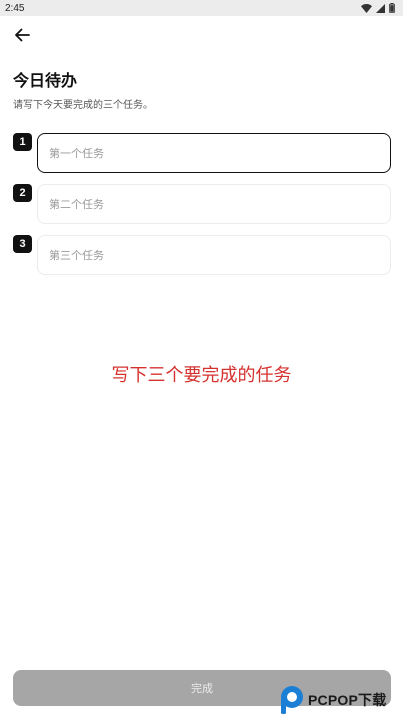  I want to click on page-title: 今日待办, so click(45, 80).